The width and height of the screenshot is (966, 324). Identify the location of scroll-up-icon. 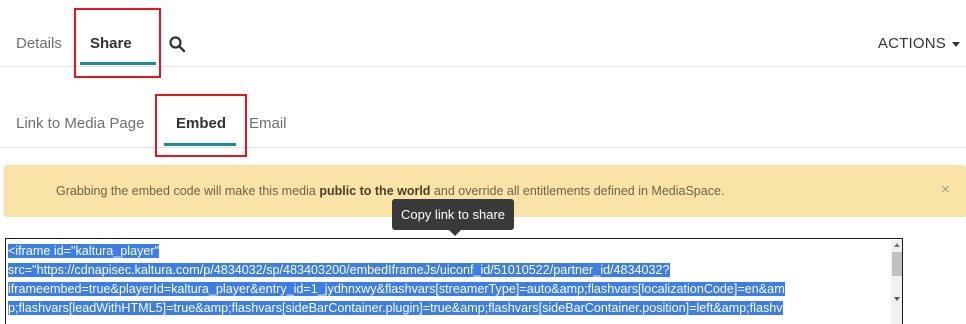
(897, 245).